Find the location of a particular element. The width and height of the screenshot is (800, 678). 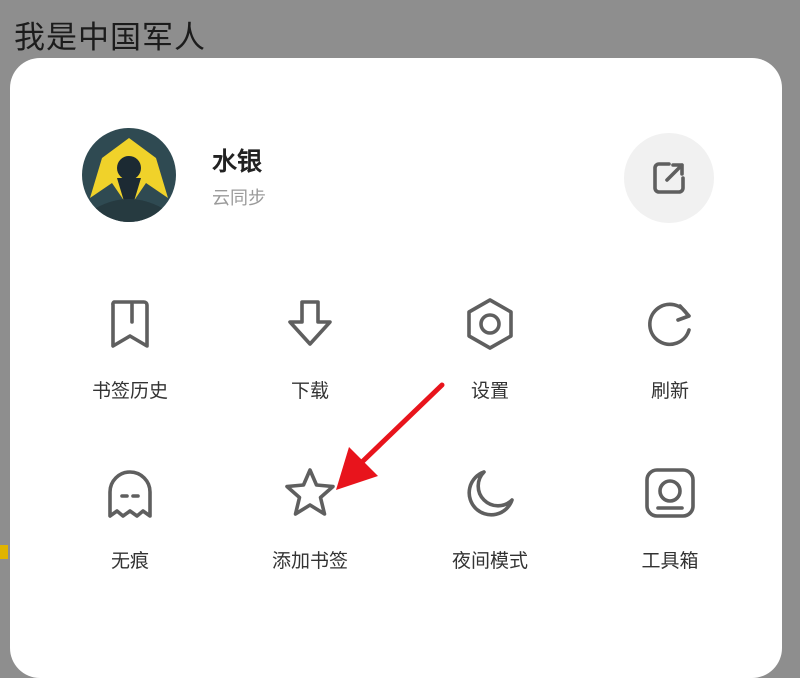

background-yellow-strip is located at coordinates (4, 552).